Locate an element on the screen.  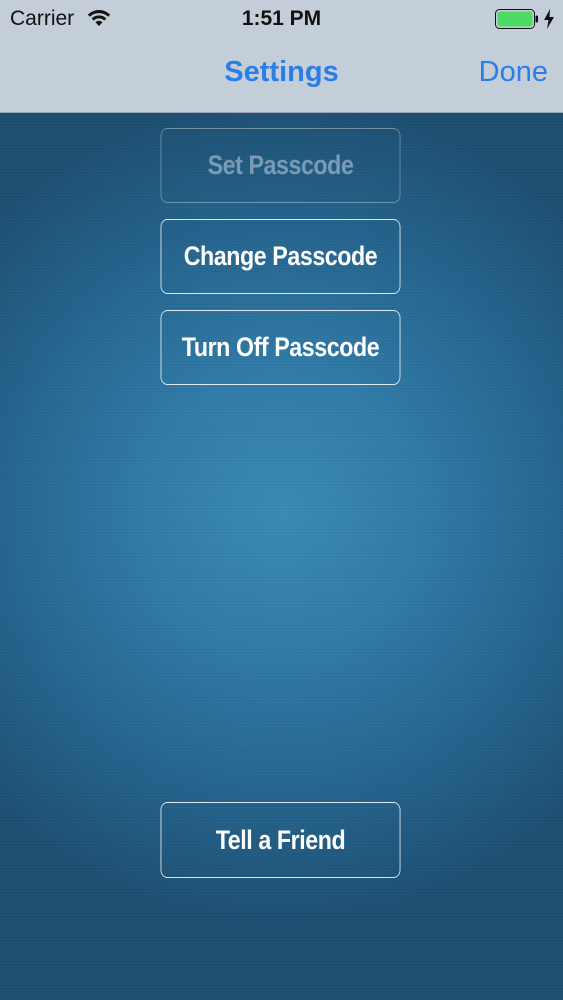
change-passcode-button: Change Passcode is located at coordinates (280, 256).